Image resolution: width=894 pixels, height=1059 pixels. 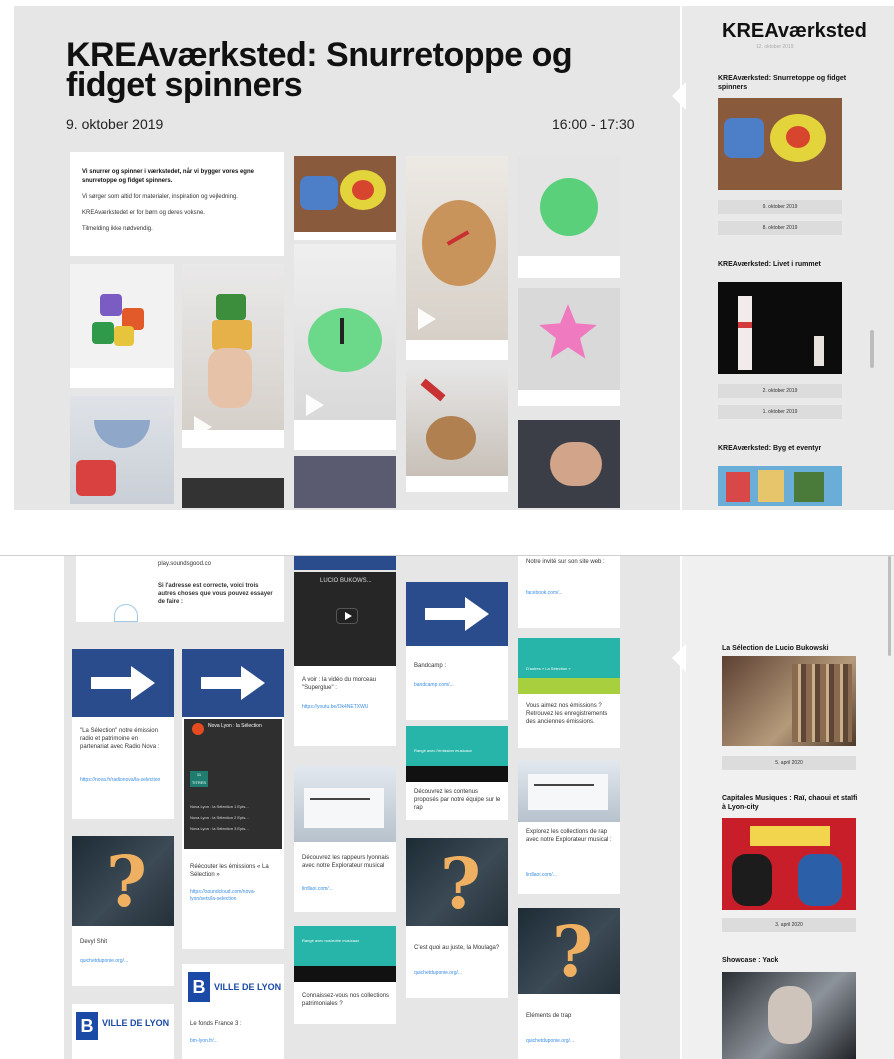 I want to click on youtube-play-icon, so click(x=347, y=616).